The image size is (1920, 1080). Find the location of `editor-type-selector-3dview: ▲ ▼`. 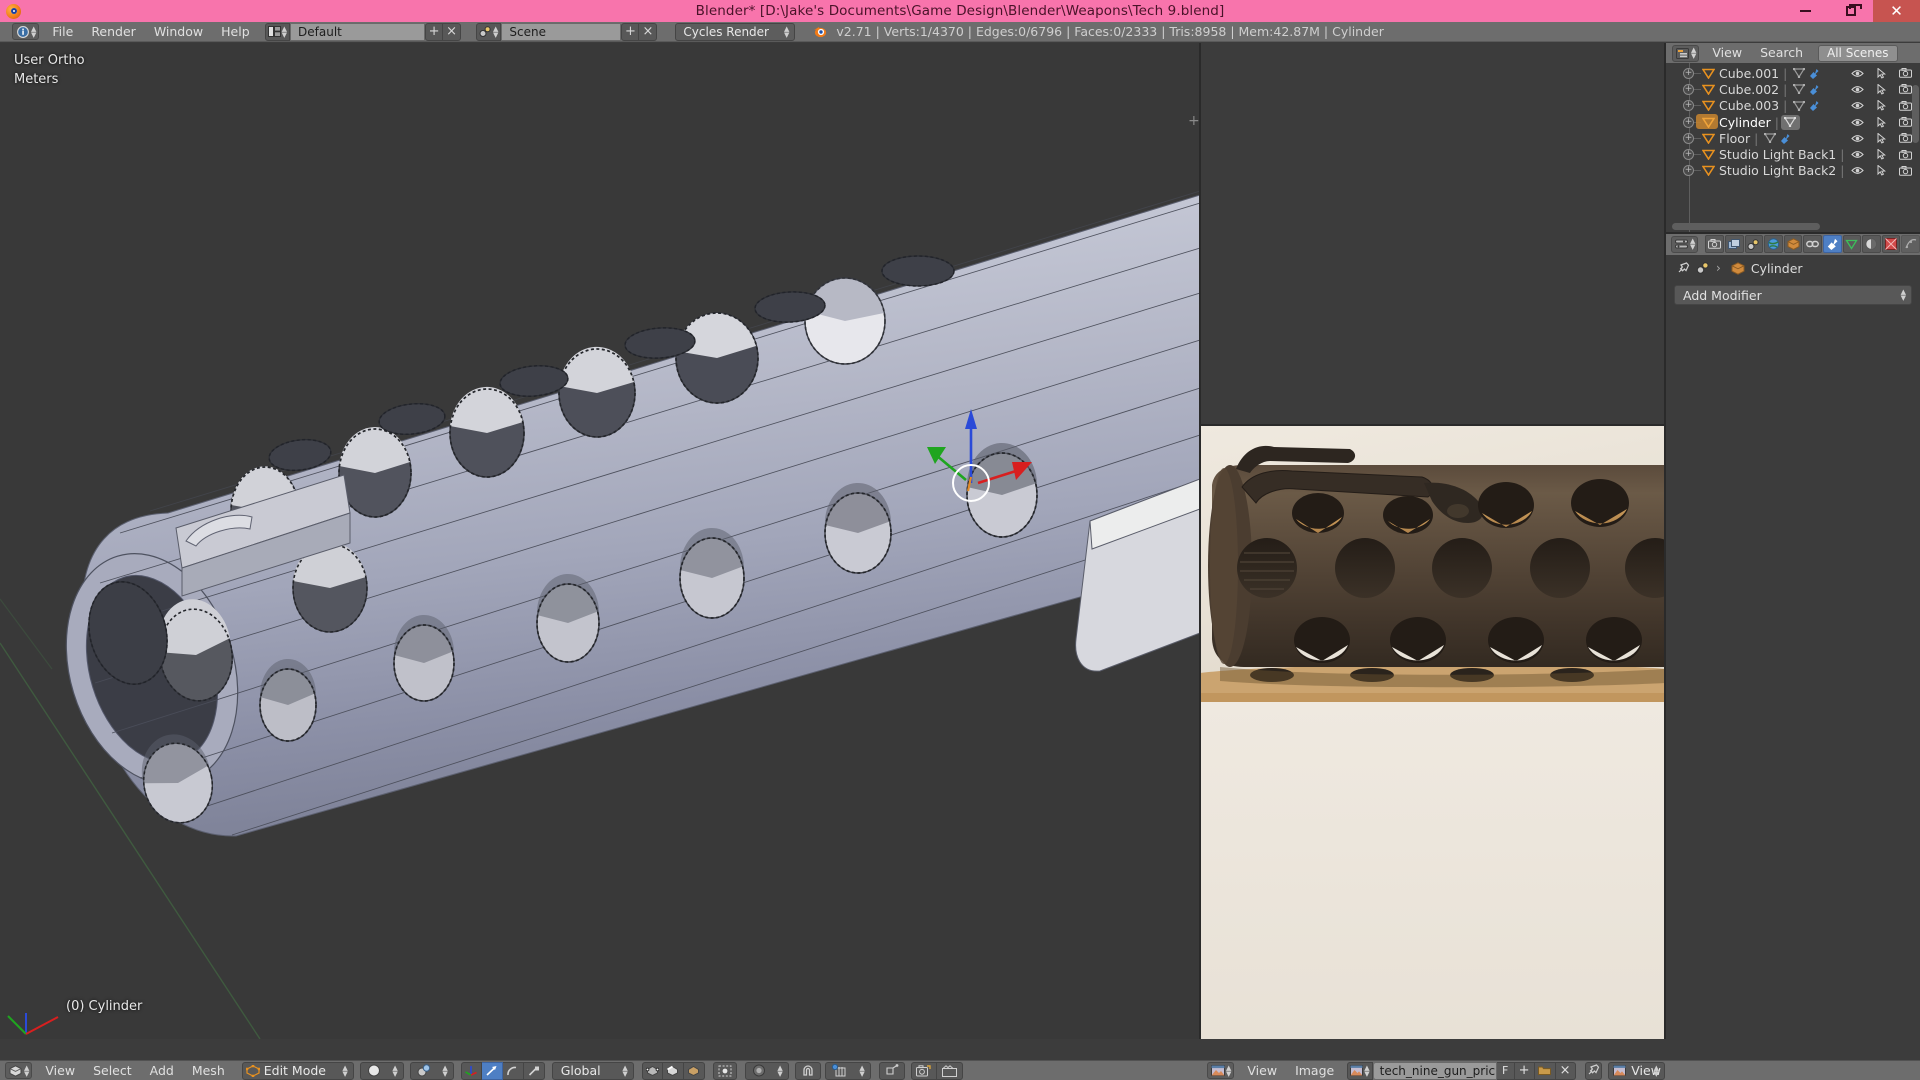

editor-type-selector-3dview: ▲ ▼ is located at coordinates (19, 1070).